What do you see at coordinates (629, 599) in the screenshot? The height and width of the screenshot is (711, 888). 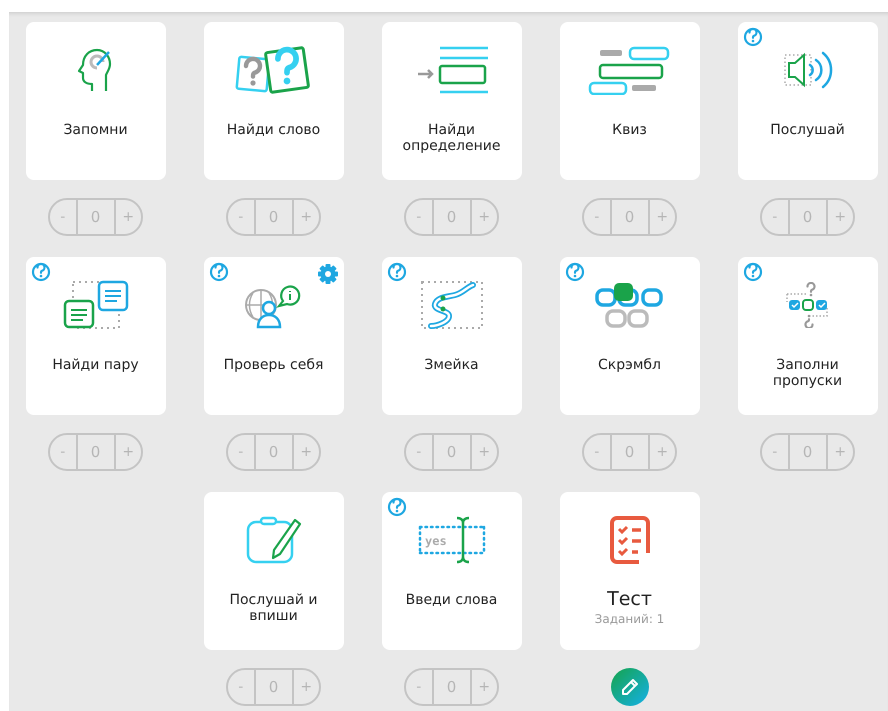 I see `card-title: Тест` at bounding box center [629, 599].